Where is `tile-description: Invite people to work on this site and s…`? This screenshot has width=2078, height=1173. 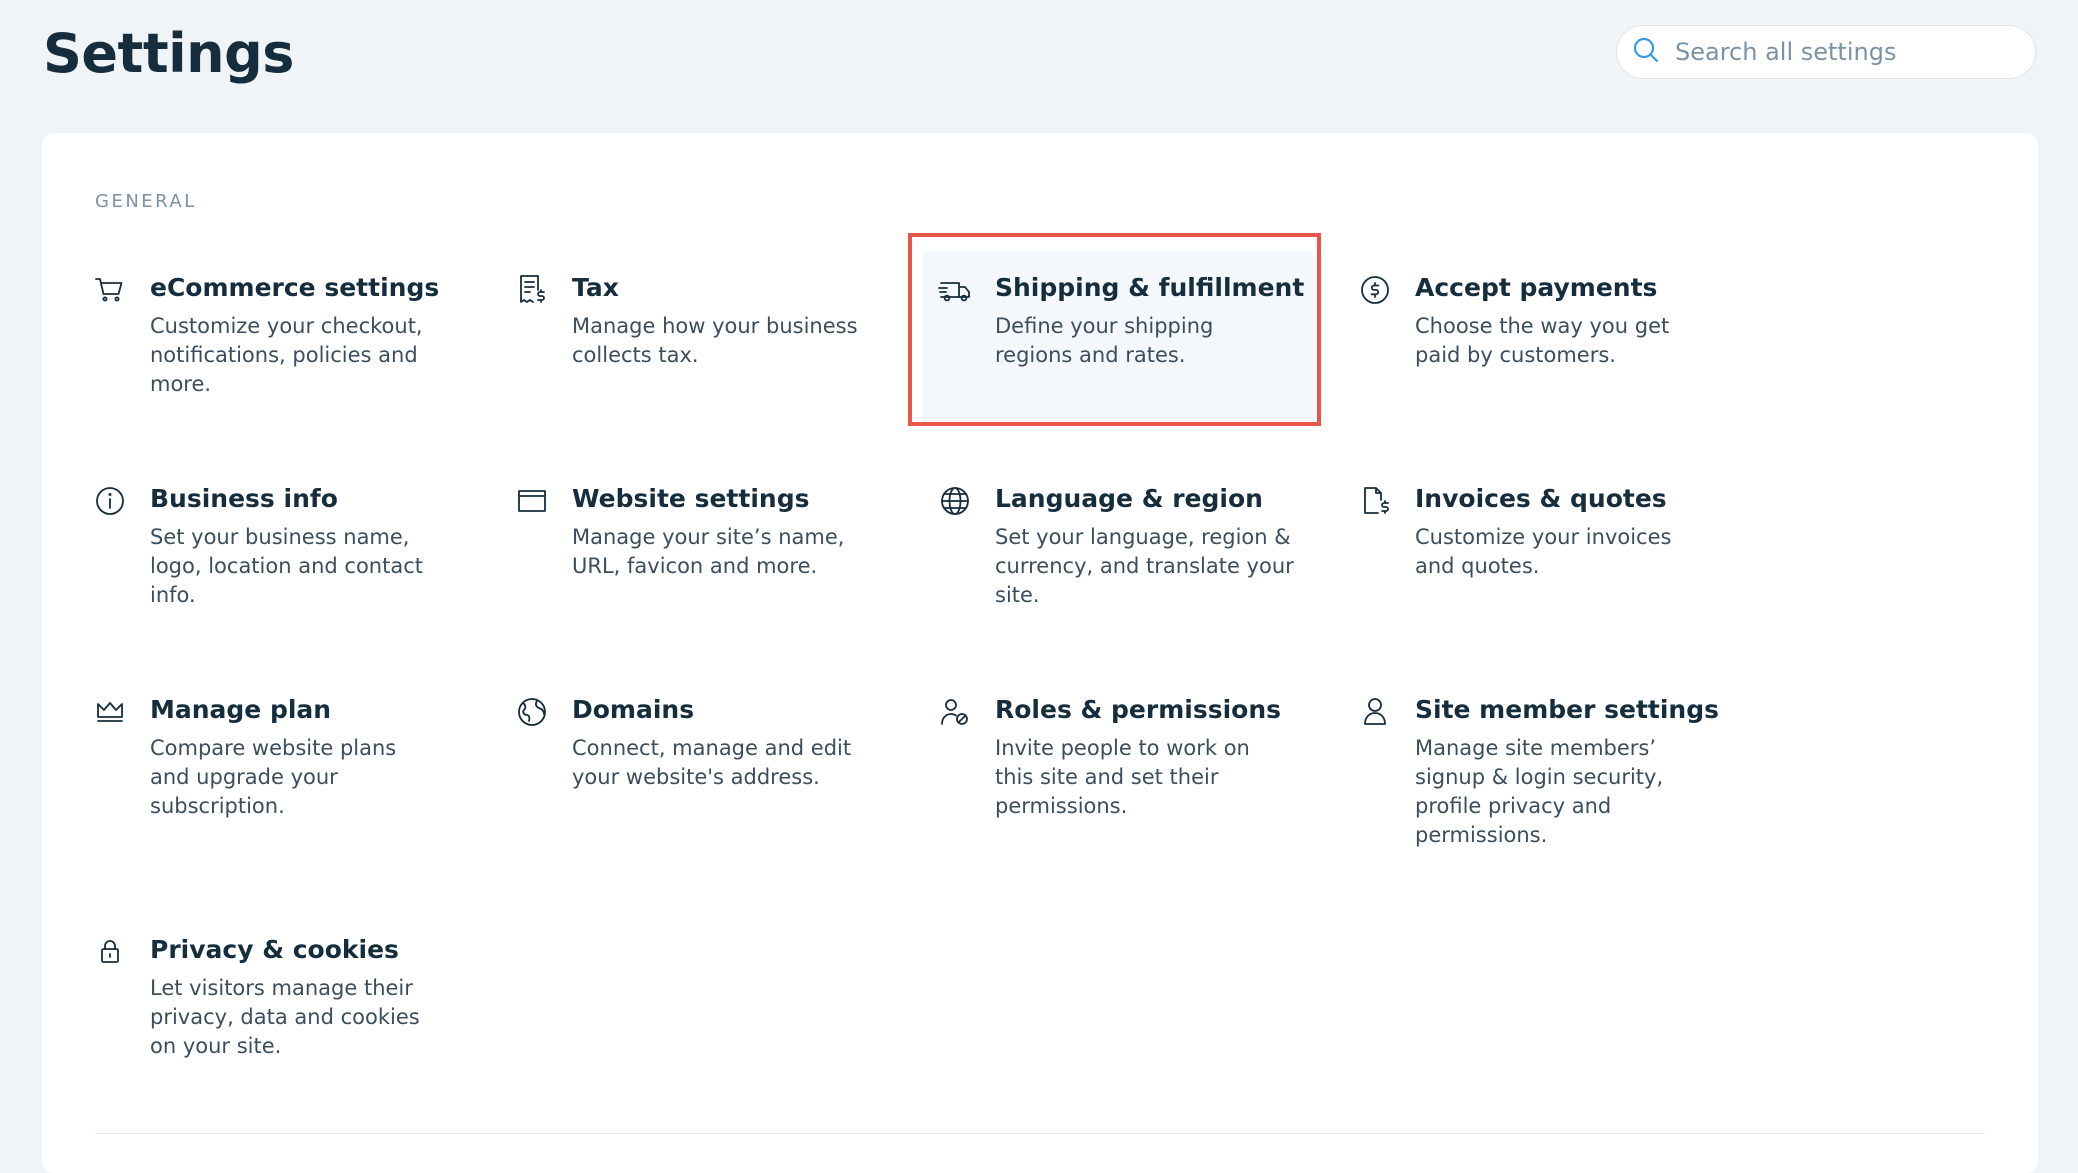 tile-description: Invite people to work on this site and s… is located at coordinates (1122, 777).